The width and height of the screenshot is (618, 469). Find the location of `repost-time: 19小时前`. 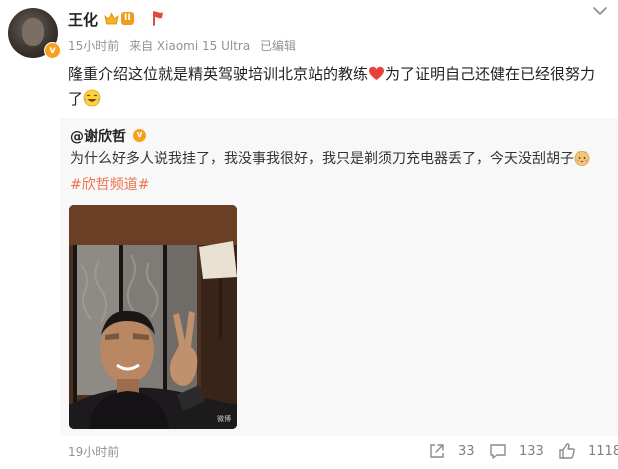

repost-time: 19小时前 is located at coordinates (93, 451).